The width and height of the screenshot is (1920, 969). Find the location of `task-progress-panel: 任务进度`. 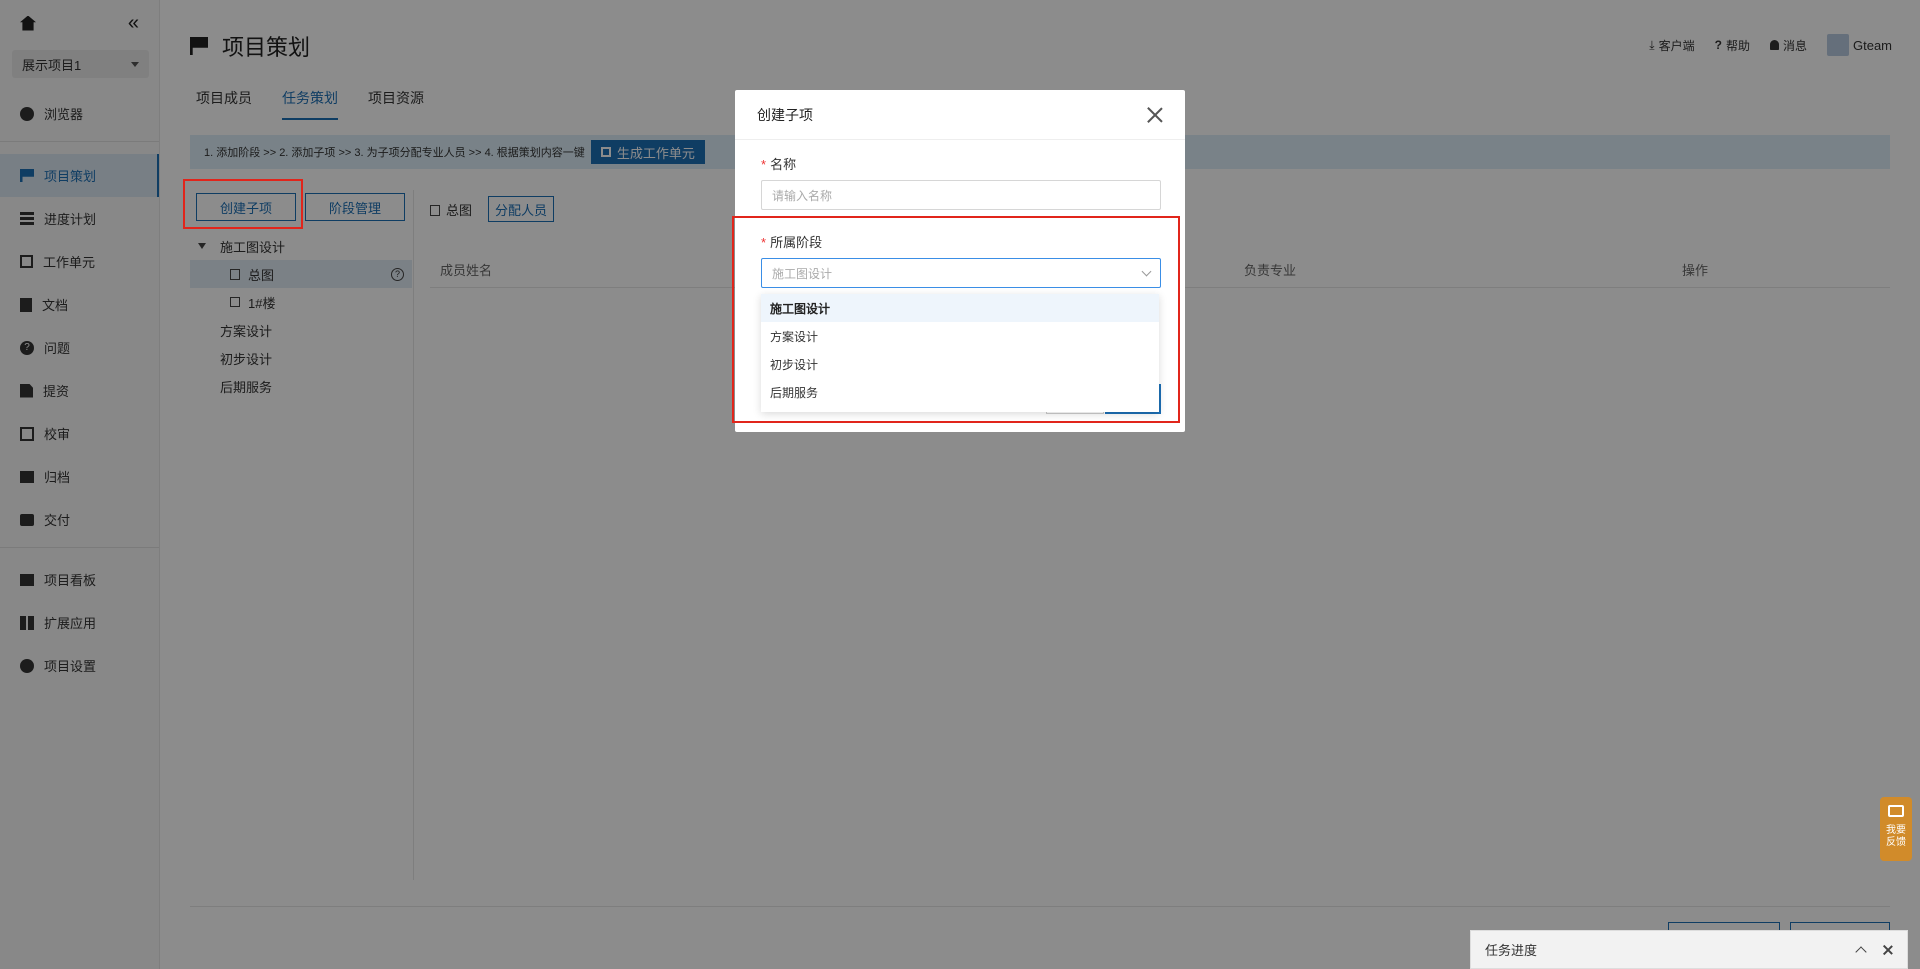

task-progress-panel: 任务进度 is located at coordinates (1689, 949).